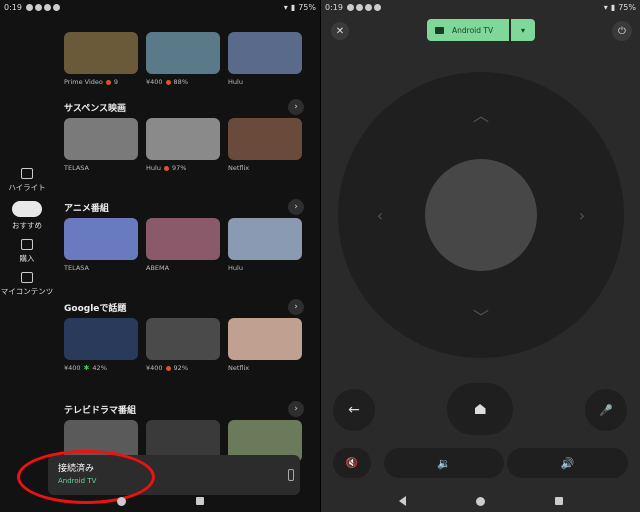 The image size is (640, 512). Describe the element at coordinates (567, 463) in the screenshot. I see `volume-up-button: 🔊` at that location.